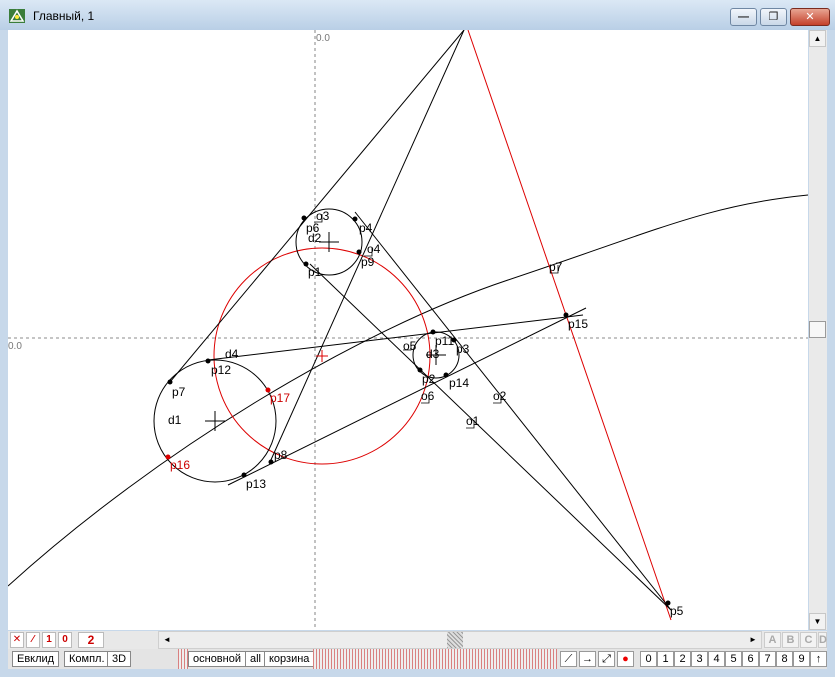  I want to click on tab-main: основной, so click(217, 659).